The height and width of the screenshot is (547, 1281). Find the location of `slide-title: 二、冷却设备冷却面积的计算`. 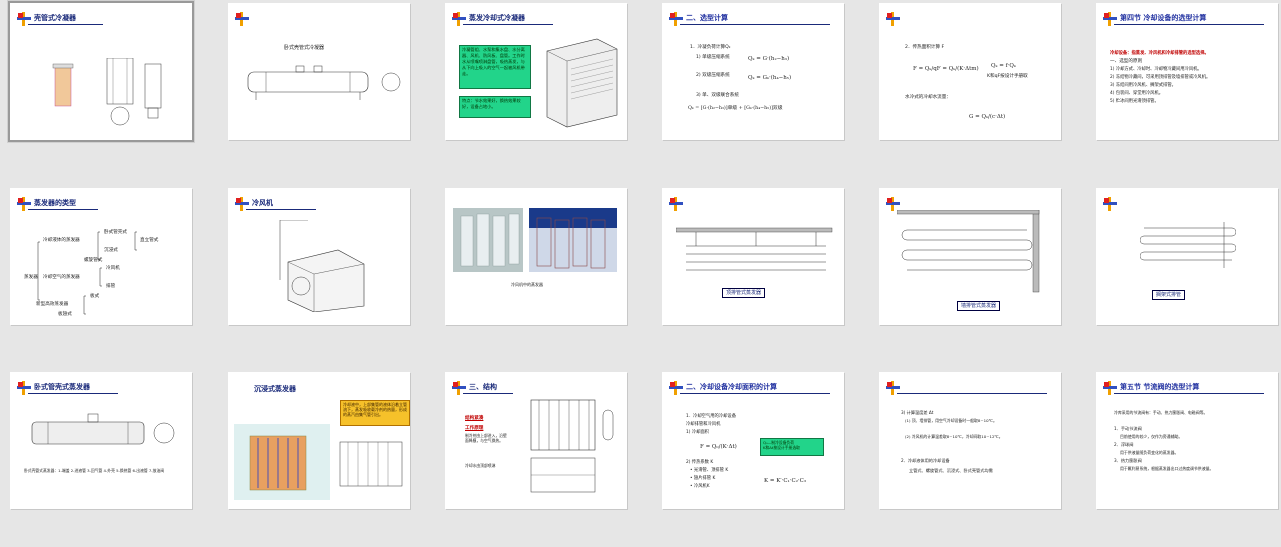

slide-title: 二、冷却设备冷却面积的计算 is located at coordinates (731, 387).